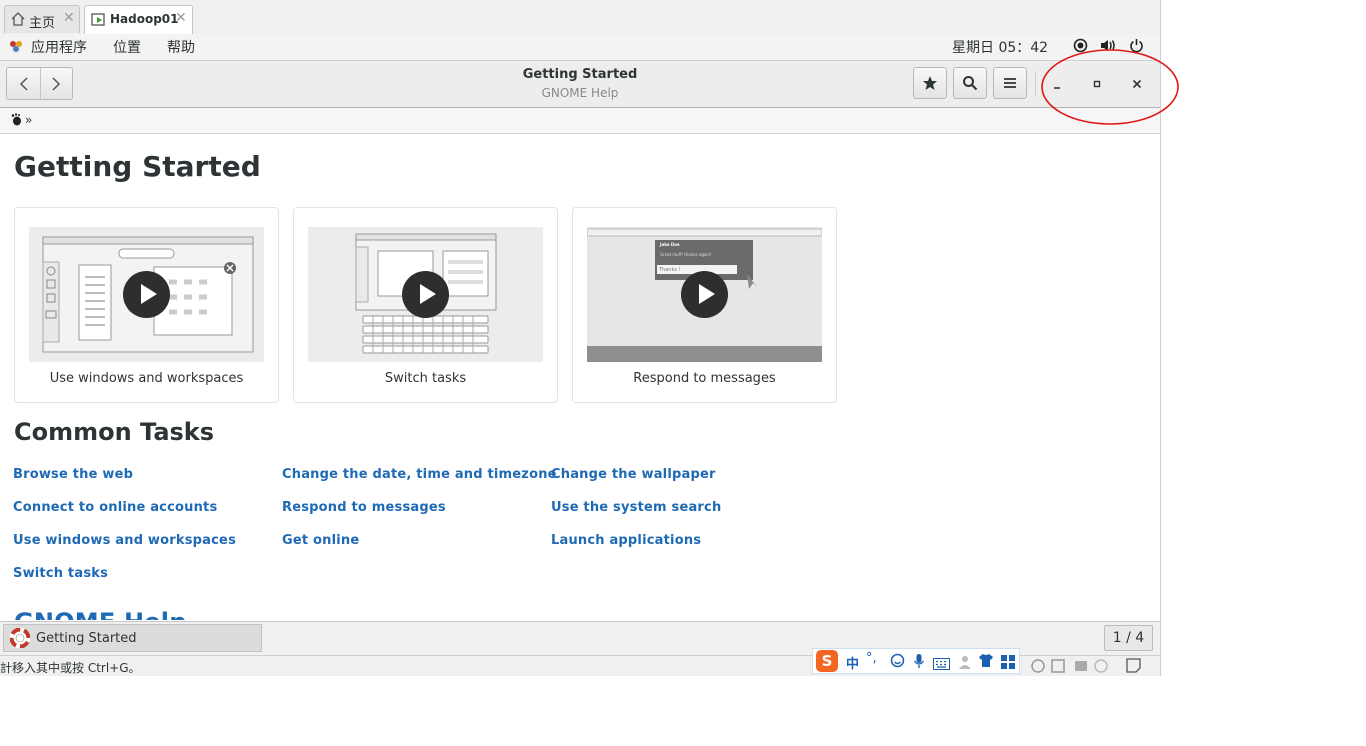 This screenshot has width=1366, height=746. I want to click on help-lifebuoy-icon, so click(20, 639).